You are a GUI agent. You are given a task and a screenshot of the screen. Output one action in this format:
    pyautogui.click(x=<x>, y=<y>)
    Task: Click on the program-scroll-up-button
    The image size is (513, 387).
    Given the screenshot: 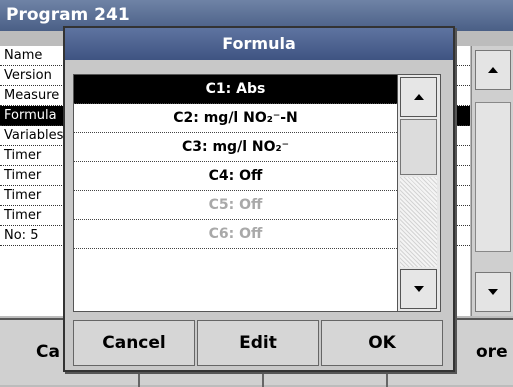 What is the action you would take?
    pyautogui.click(x=493, y=70)
    